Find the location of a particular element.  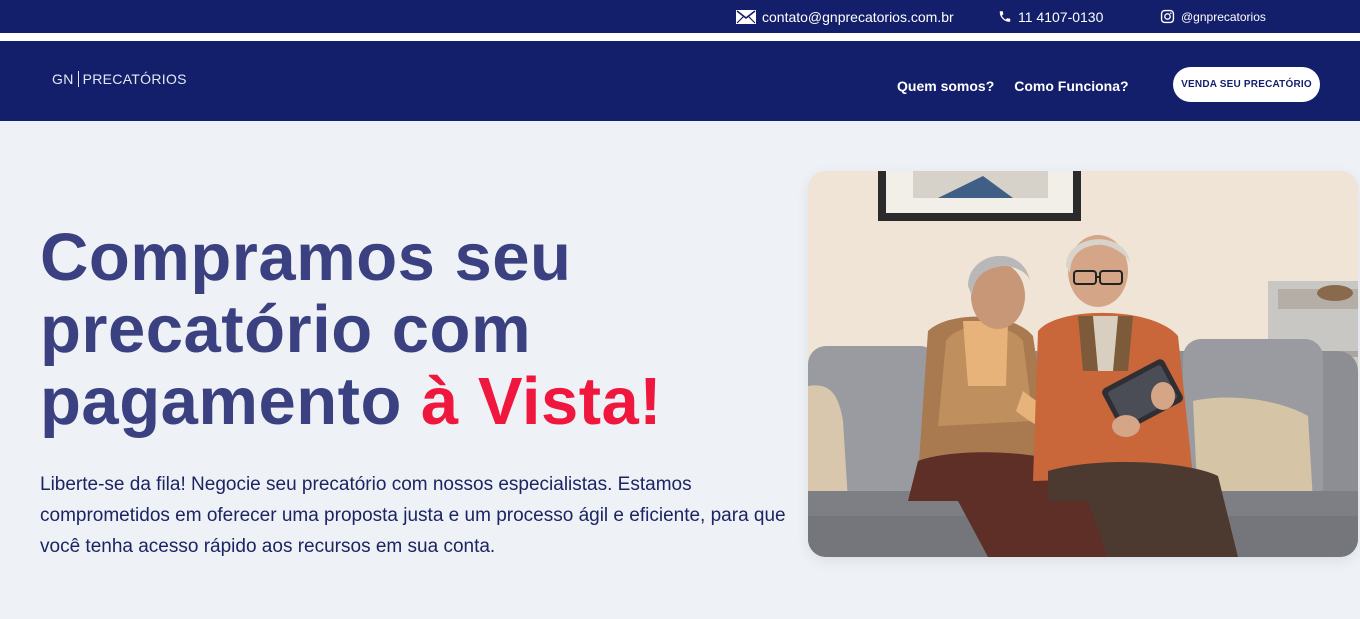

header-divider is located at coordinates (680, 37).